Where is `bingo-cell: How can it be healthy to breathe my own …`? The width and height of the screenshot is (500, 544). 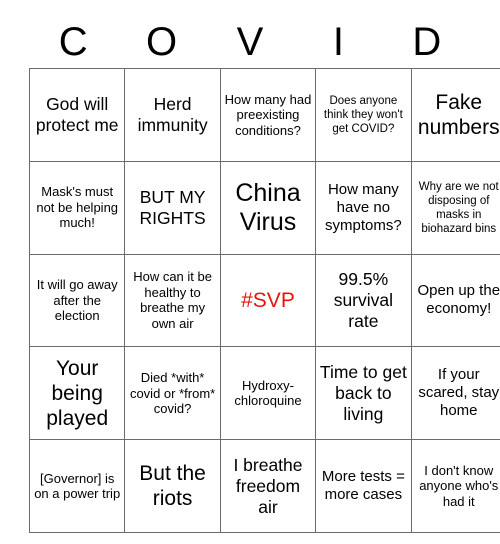 bingo-cell: How can it be healthy to breathe my own … is located at coordinates (172, 300).